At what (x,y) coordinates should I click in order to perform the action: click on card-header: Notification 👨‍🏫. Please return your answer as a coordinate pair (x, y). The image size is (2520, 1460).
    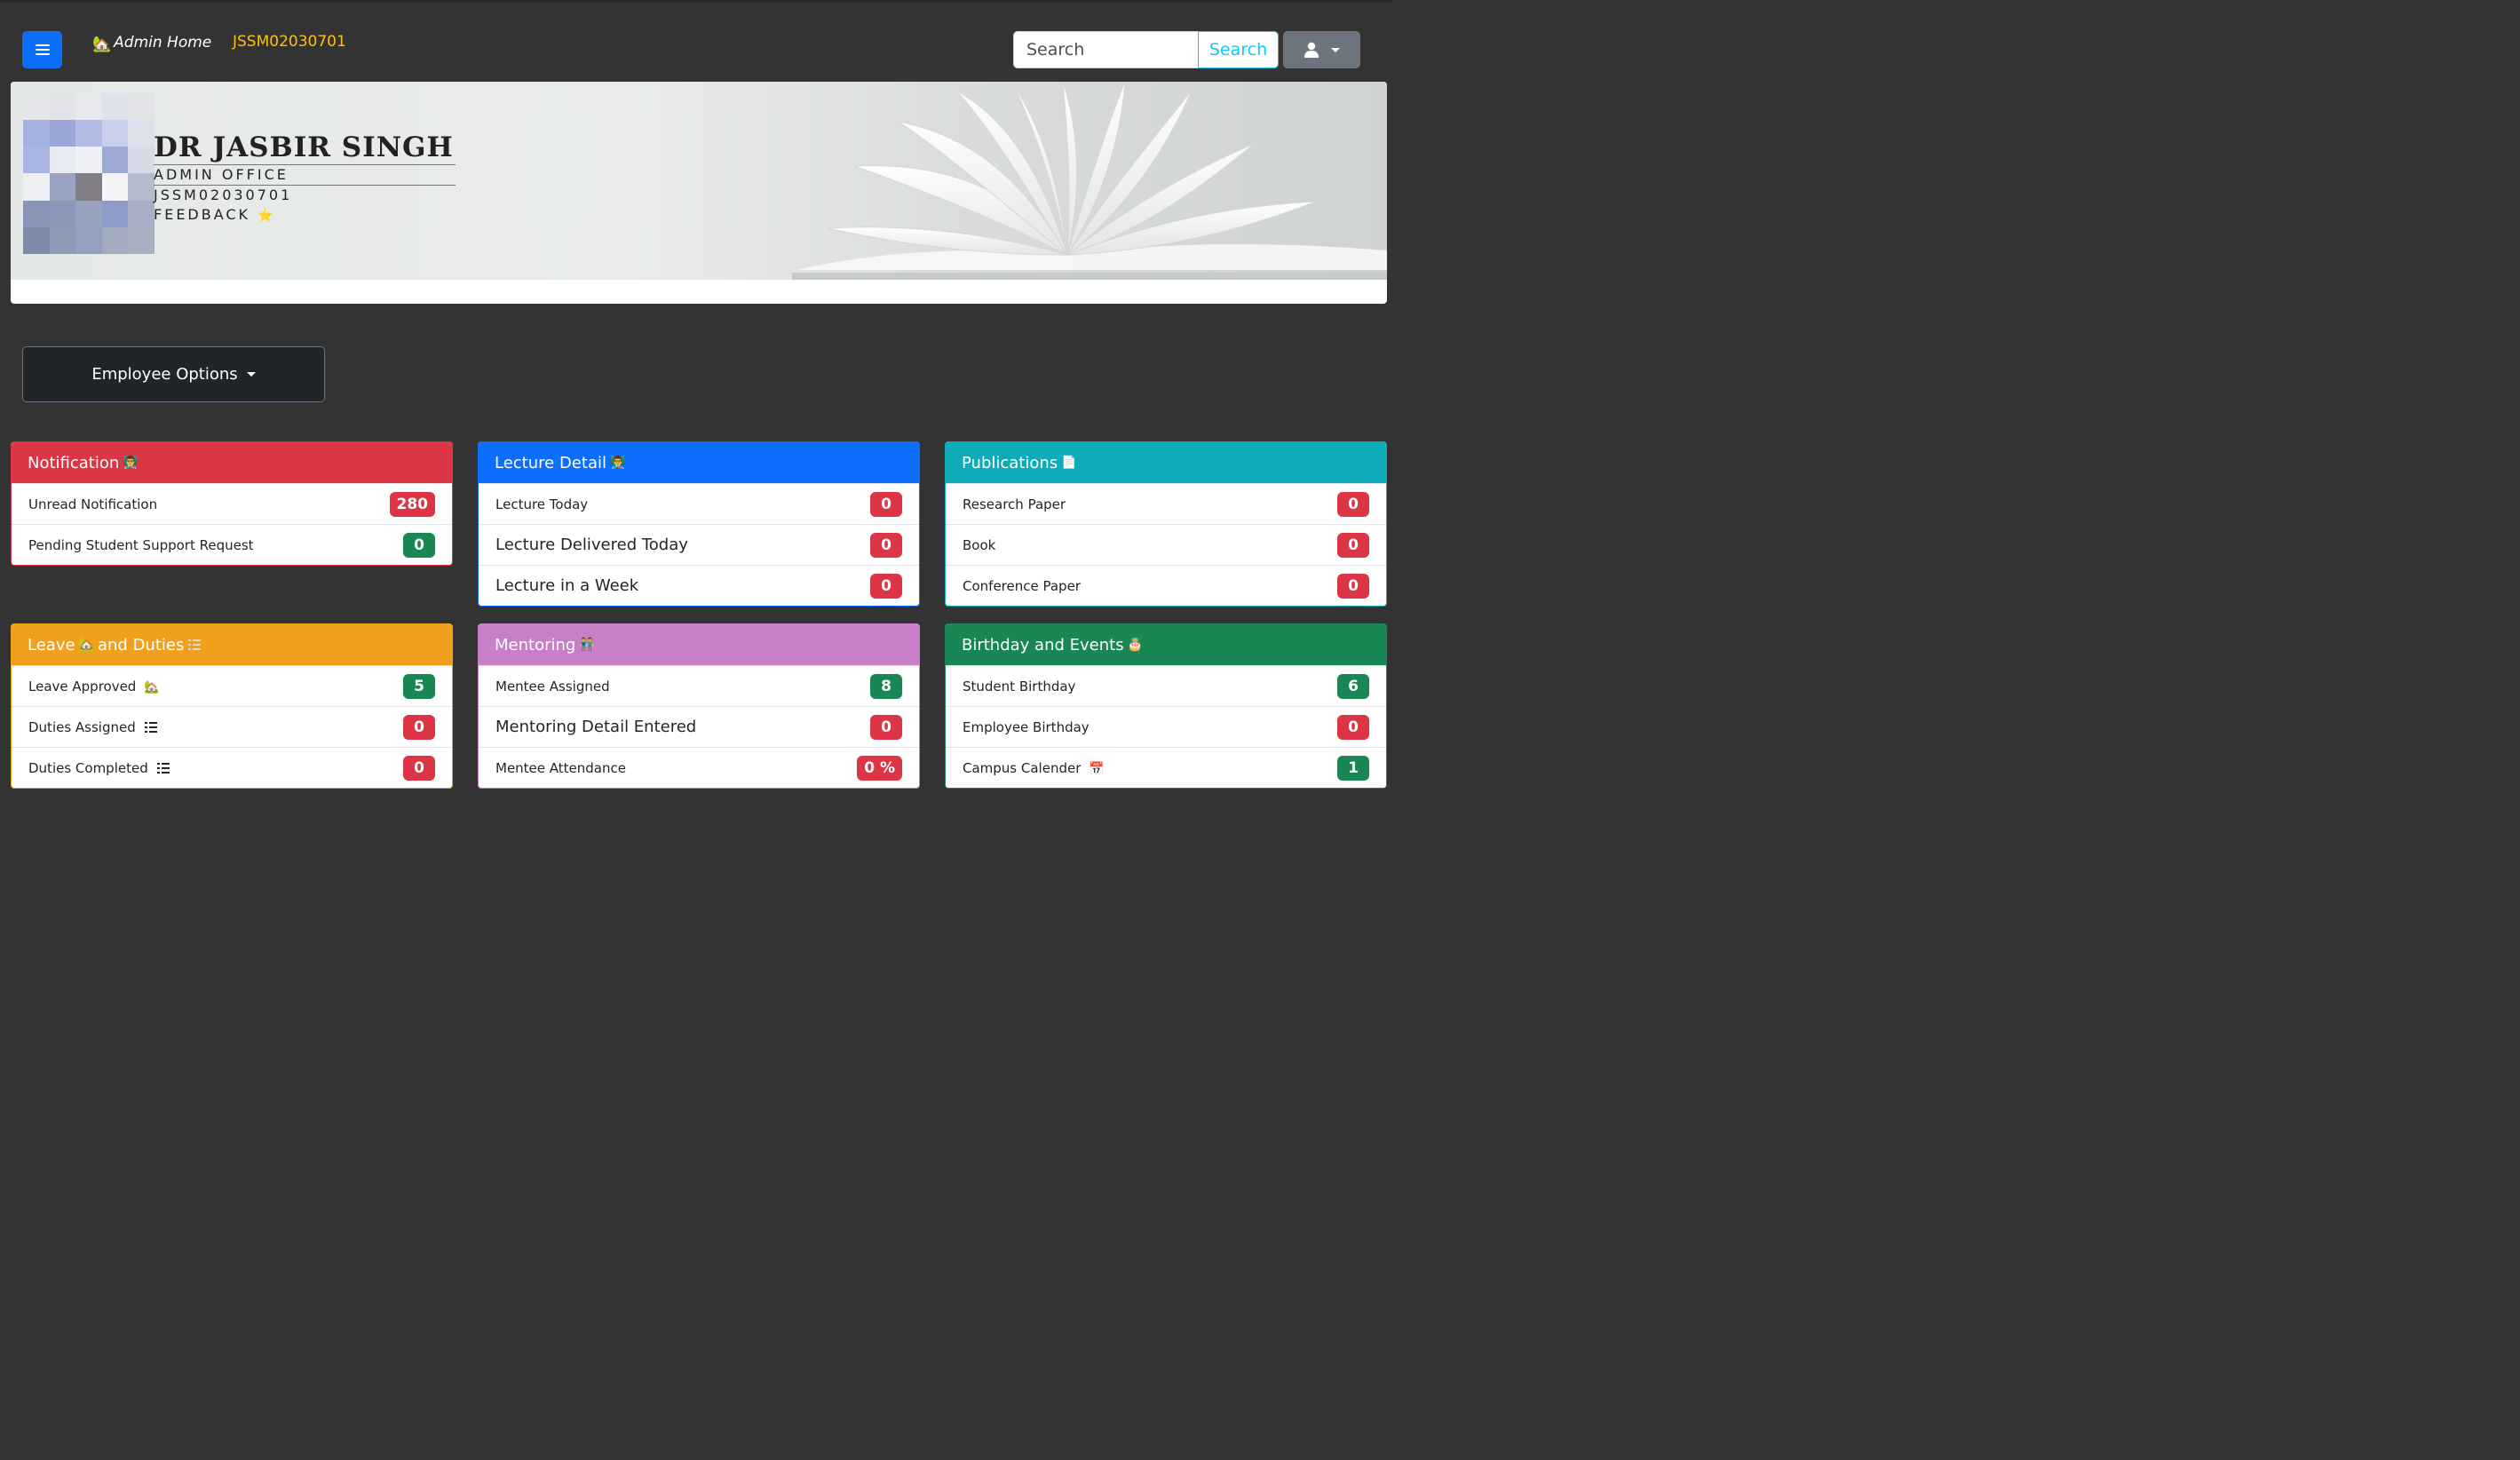
    Looking at the image, I should click on (232, 463).